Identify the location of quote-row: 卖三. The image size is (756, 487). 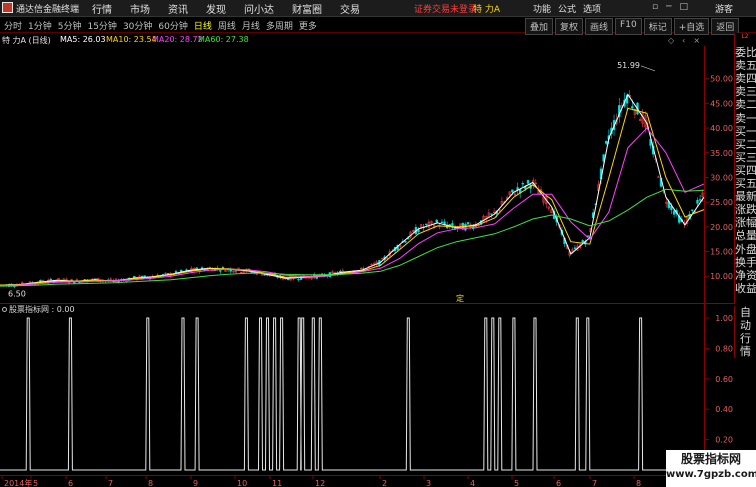
(745, 92).